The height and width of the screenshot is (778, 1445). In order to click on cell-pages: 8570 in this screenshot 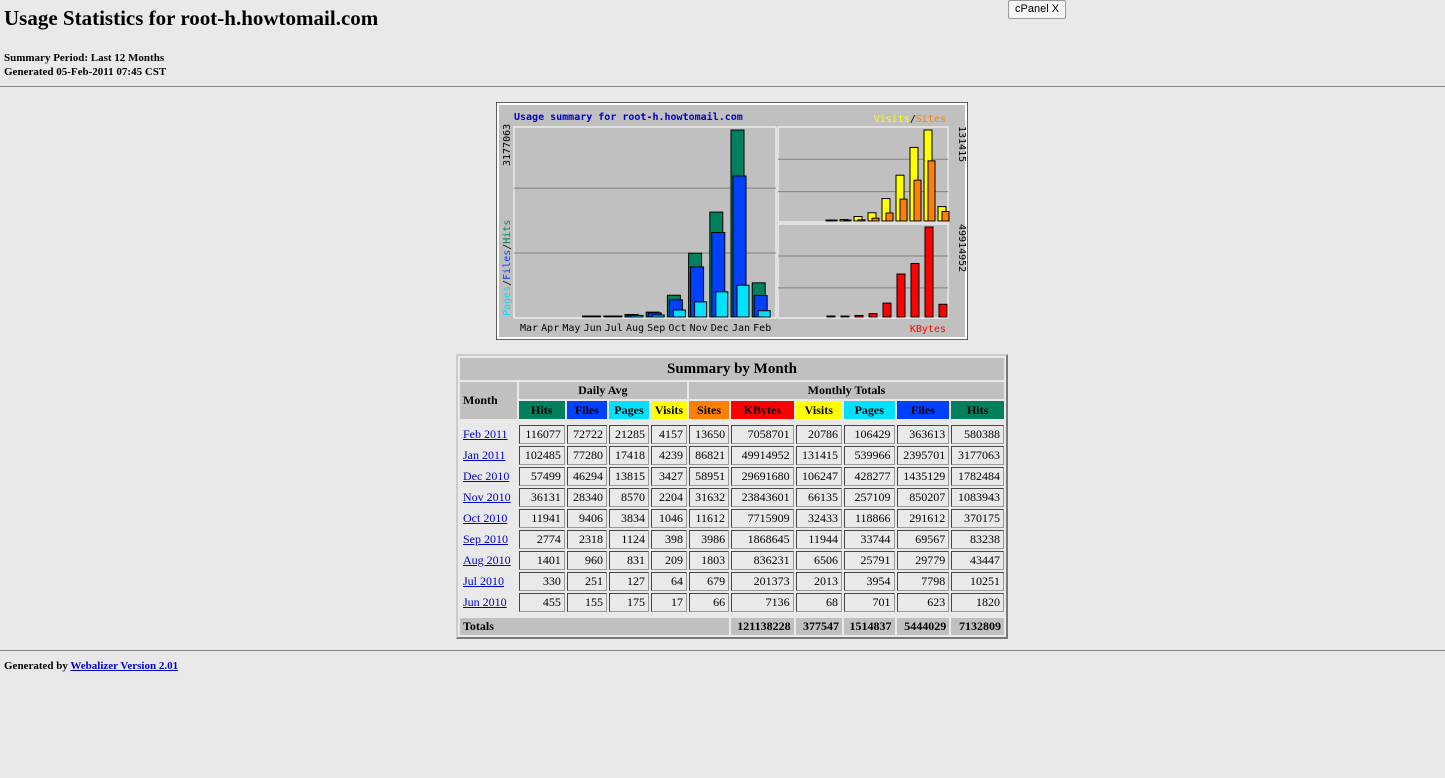, I will do `click(628, 497)`.